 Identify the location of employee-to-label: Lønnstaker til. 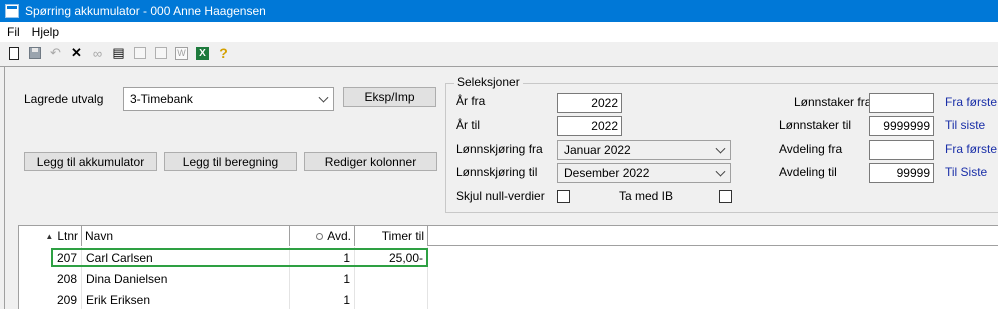
(815, 125).